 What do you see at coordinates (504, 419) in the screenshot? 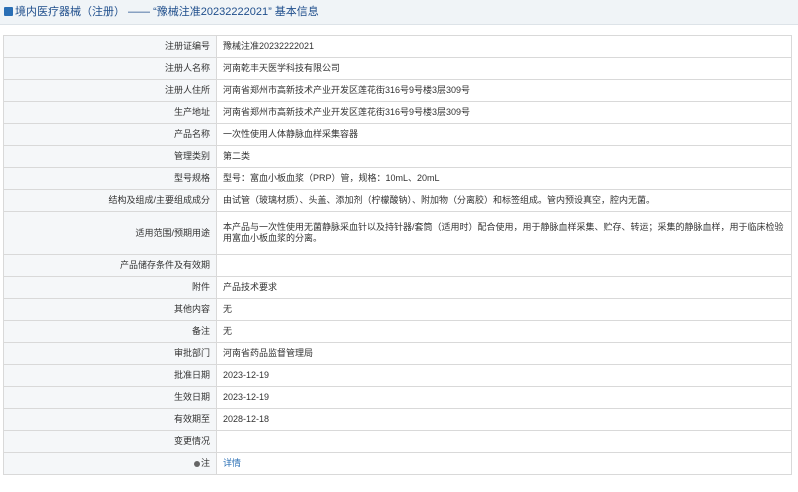
I see `row-value: 2028-12-18` at bounding box center [504, 419].